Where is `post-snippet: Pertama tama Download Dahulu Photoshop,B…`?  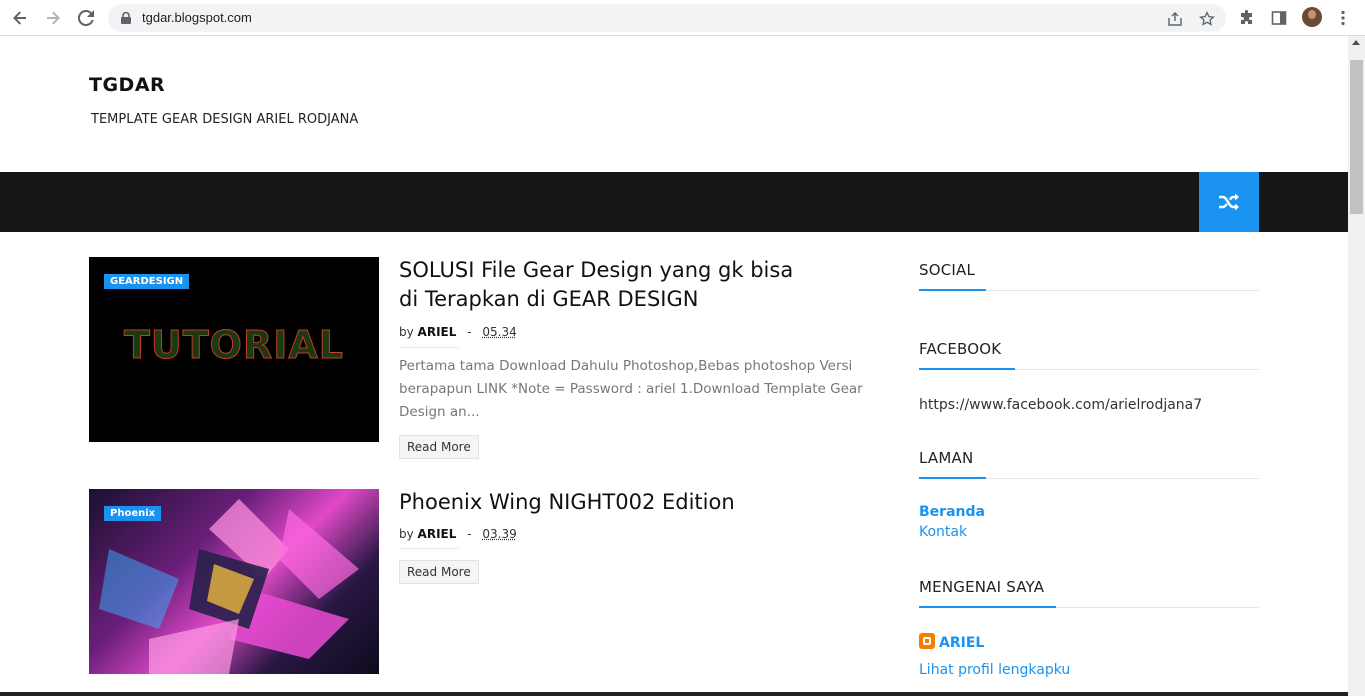 post-snippet: Pertama tama Download Dahulu Photoshop,B… is located at coordinates (631, 389).